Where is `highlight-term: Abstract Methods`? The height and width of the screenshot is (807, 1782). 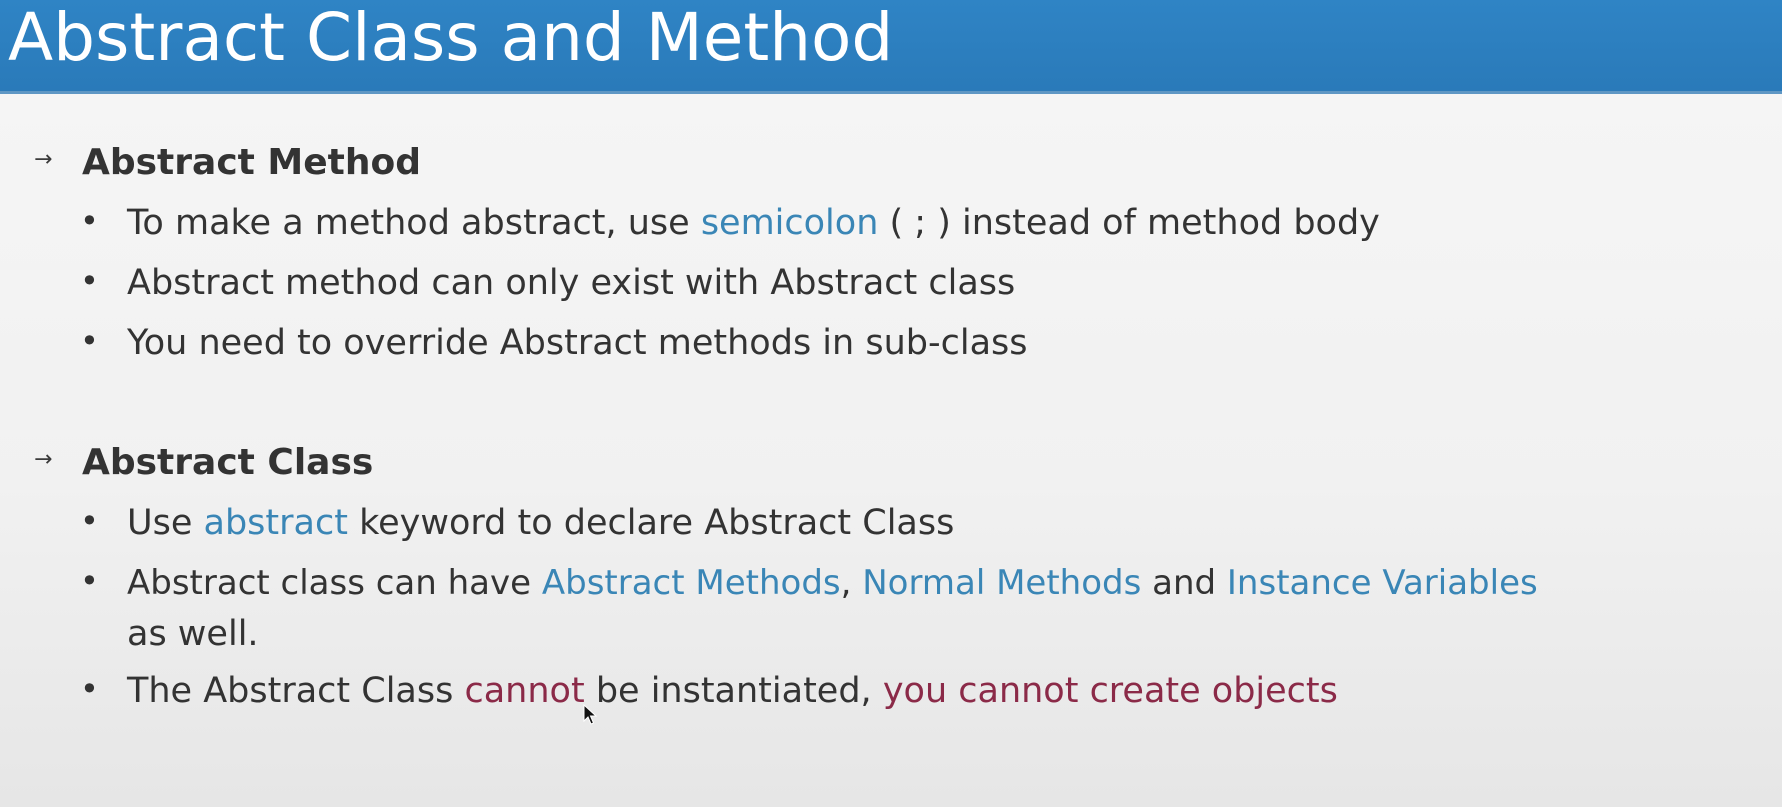 highlight-term: Abstract Methods is located at coordinates (691, 583).